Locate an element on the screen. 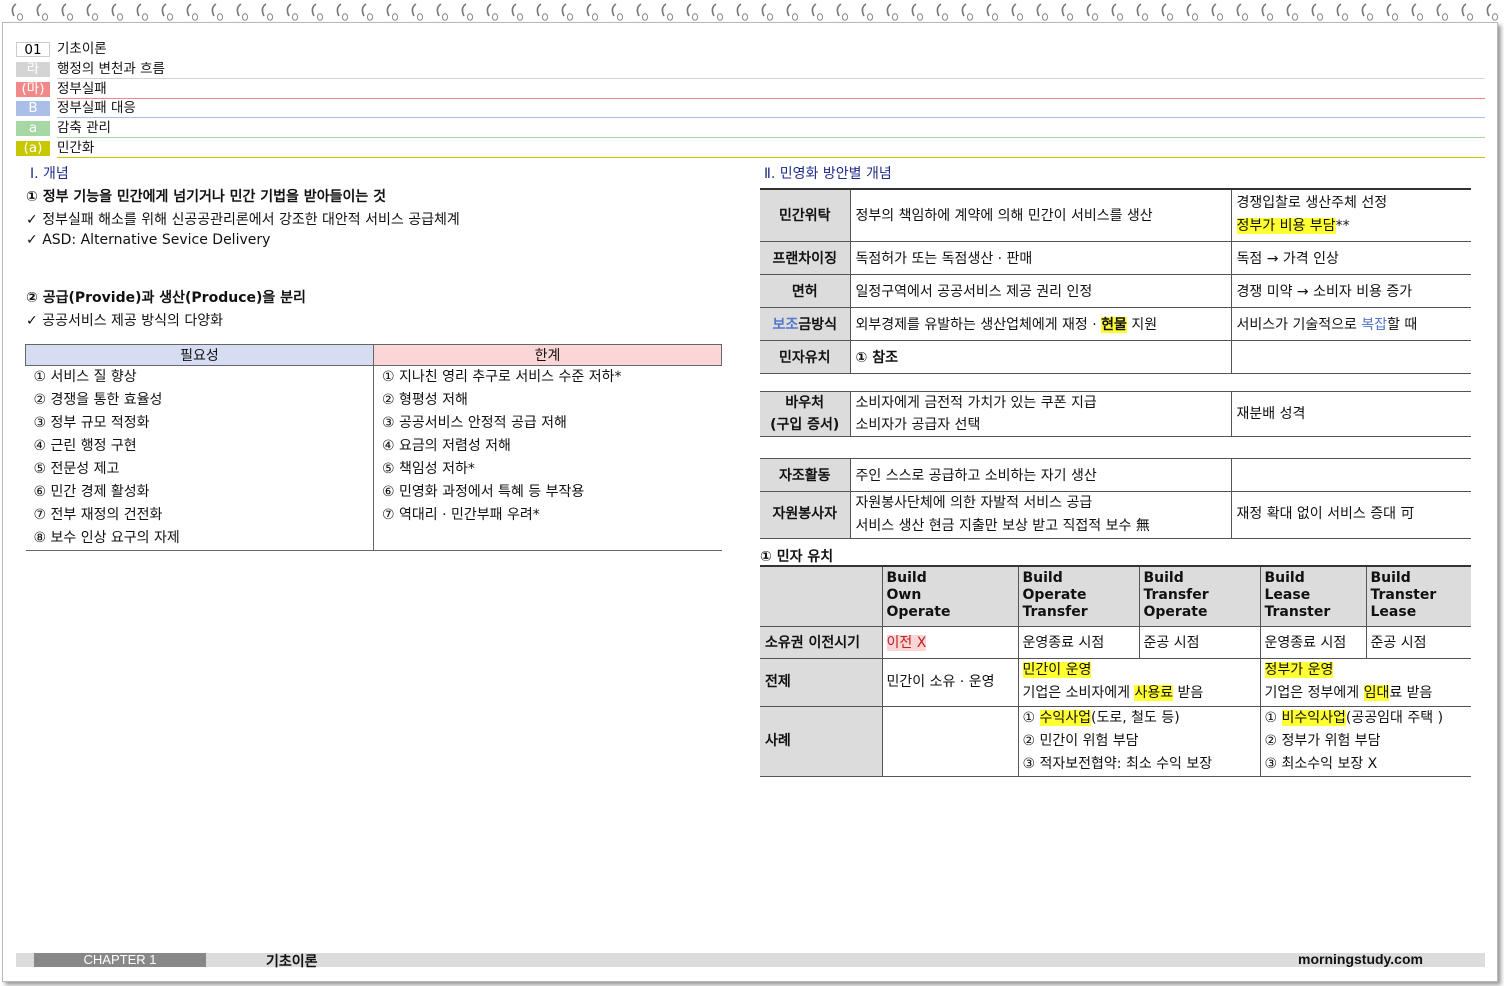  breadcrumb-row: 라 행정의 변천과 흐름 is located at coordinates (750, 69).